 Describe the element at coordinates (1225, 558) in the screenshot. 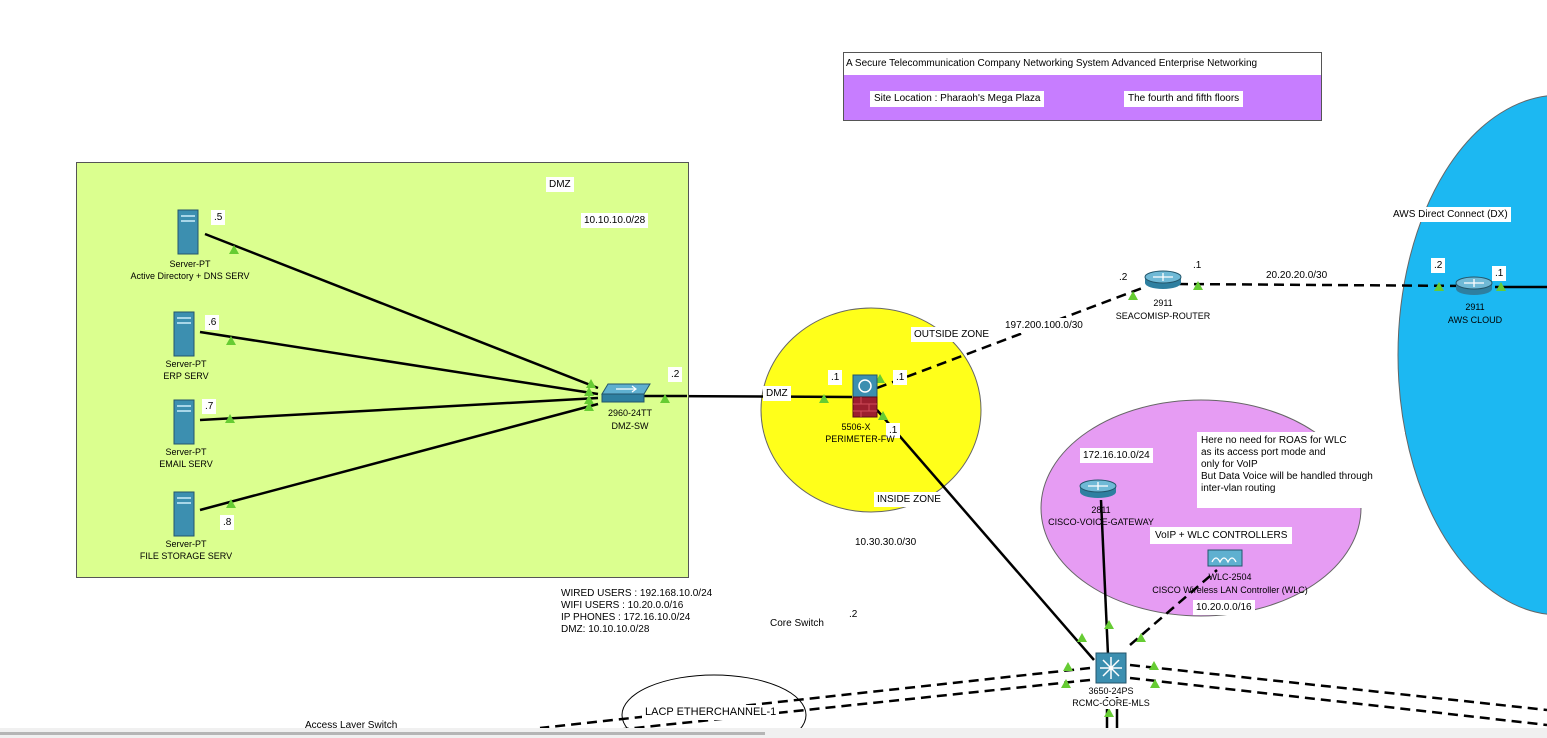

I see `wireless-controller-icon` at that location.